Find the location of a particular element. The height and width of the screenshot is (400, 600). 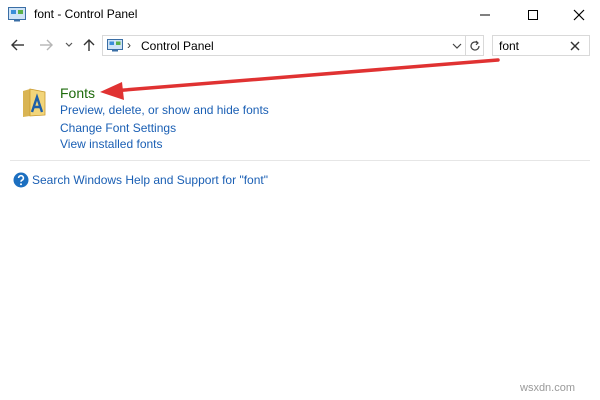

address-bar: › Control Panel is located at coordinates (293, 45).